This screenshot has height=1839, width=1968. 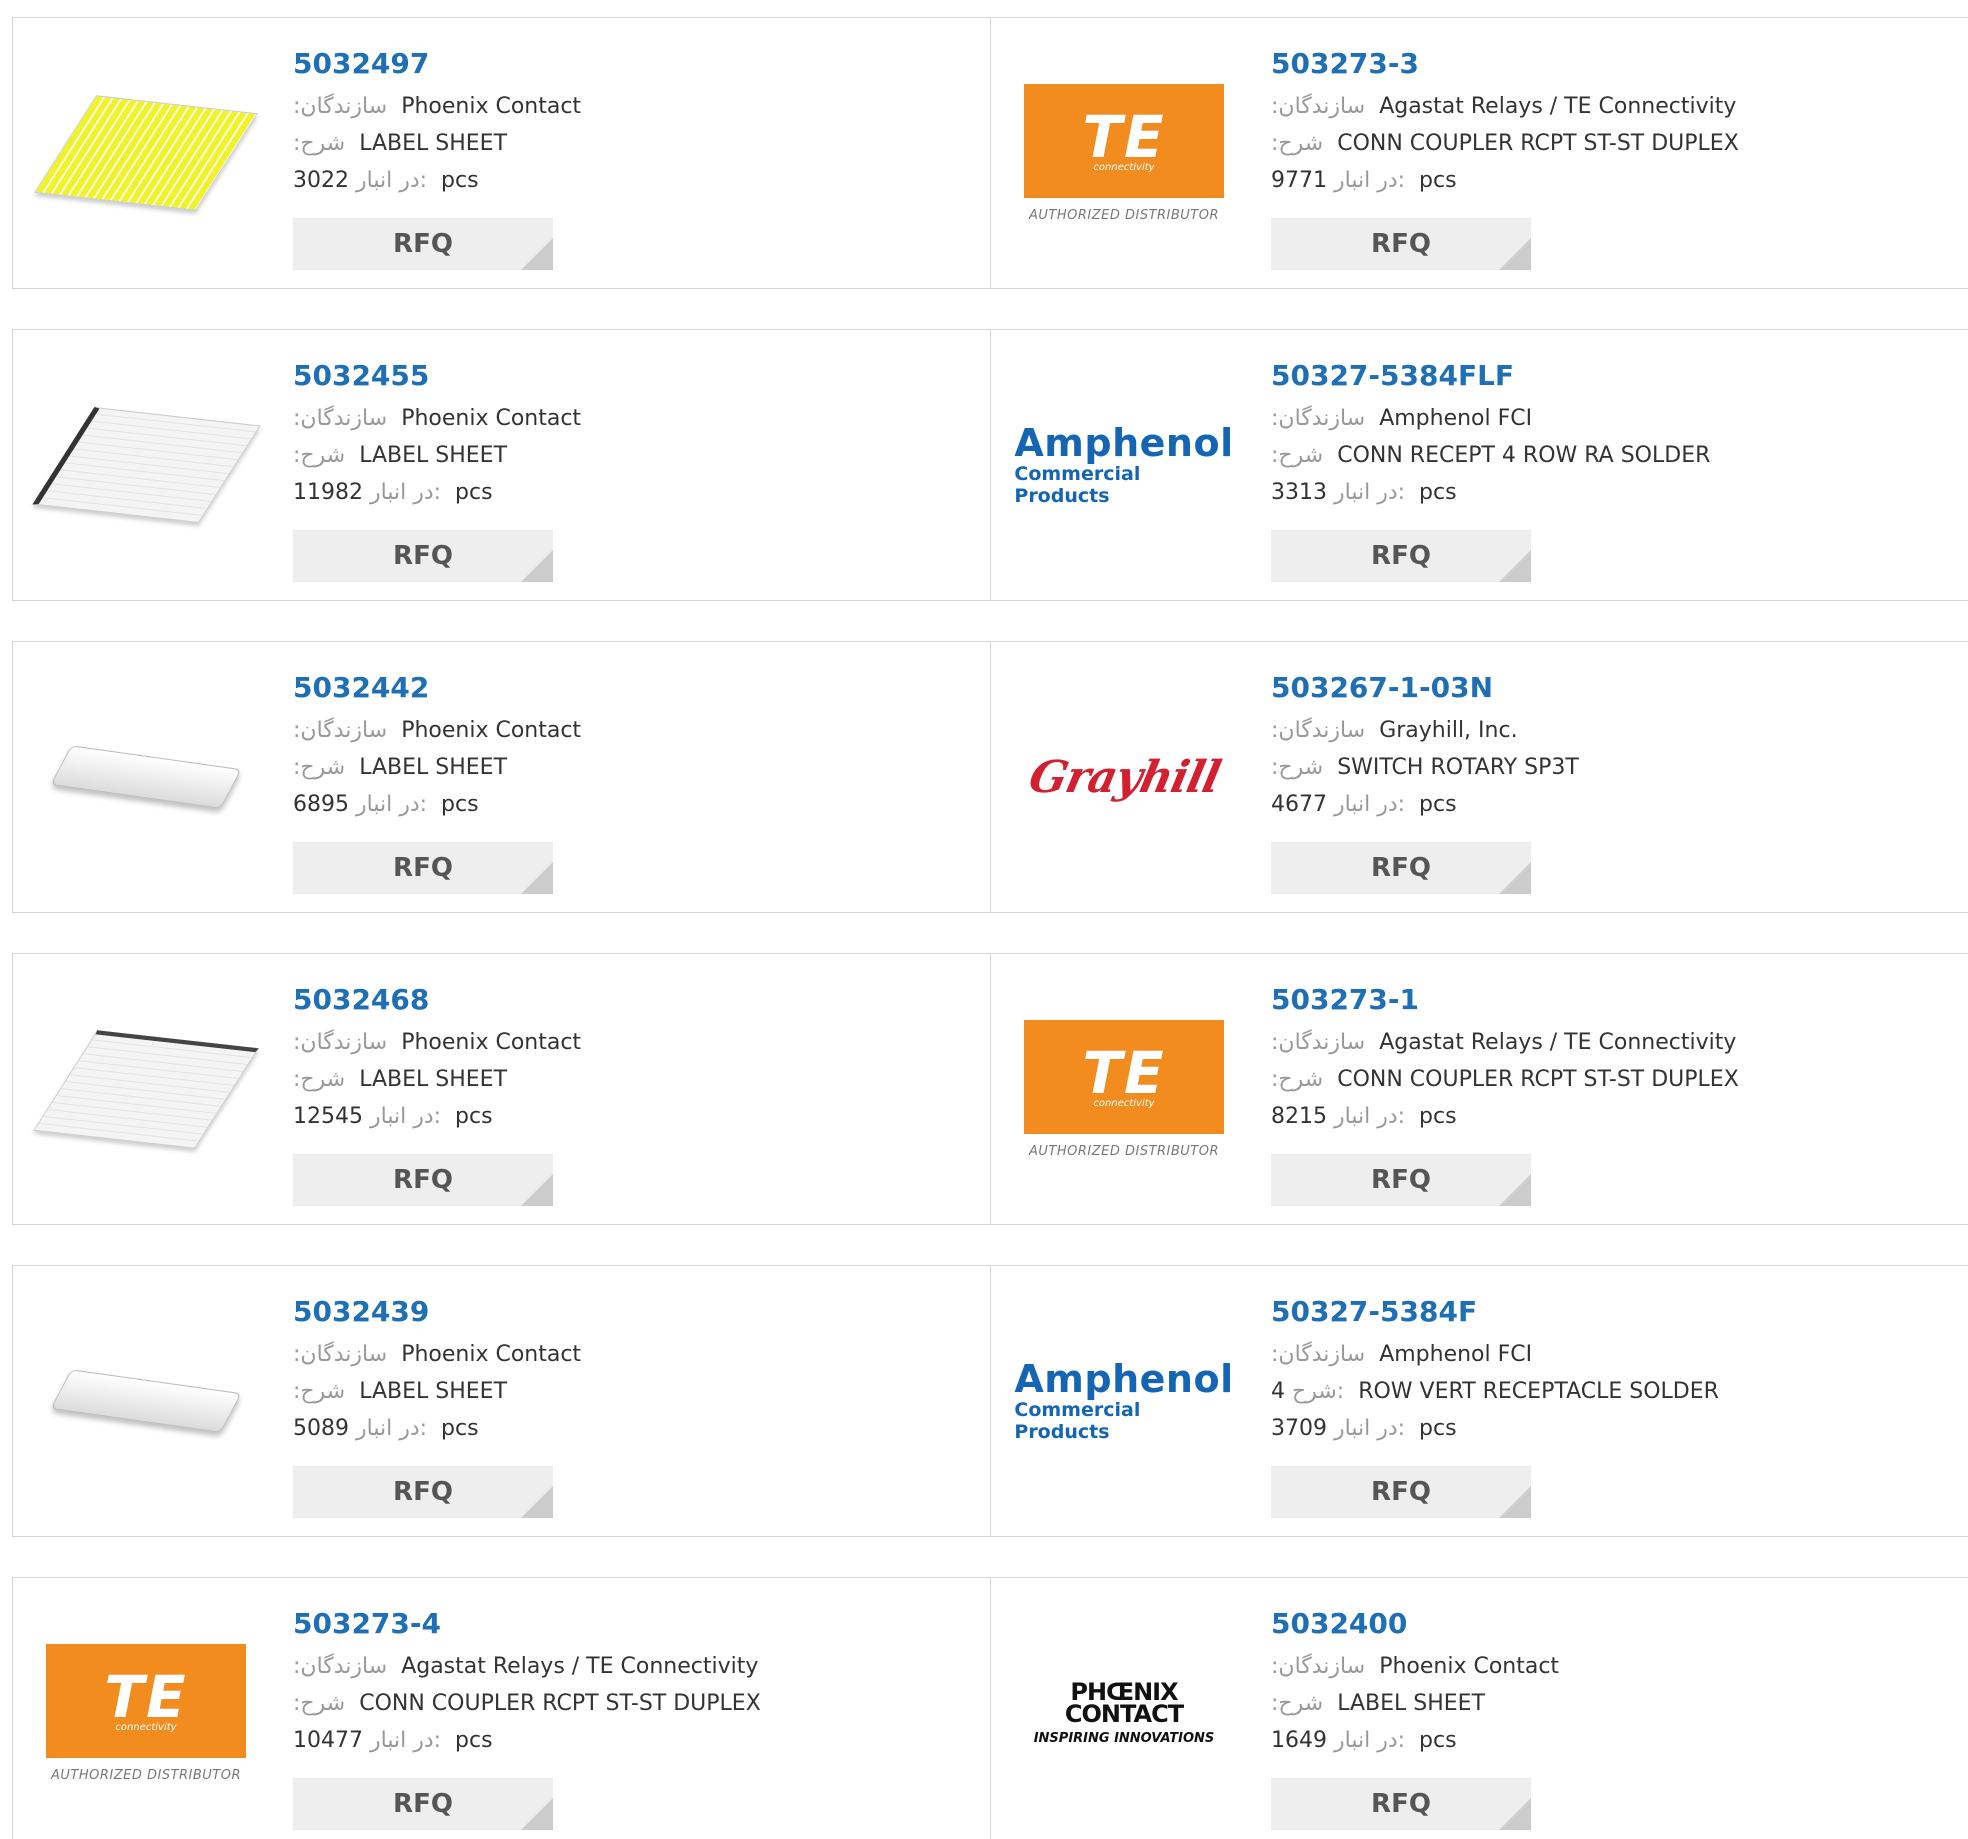 I want to click on stock-line: 10477 در انبار: pcs, so click(x=633, y=1740).